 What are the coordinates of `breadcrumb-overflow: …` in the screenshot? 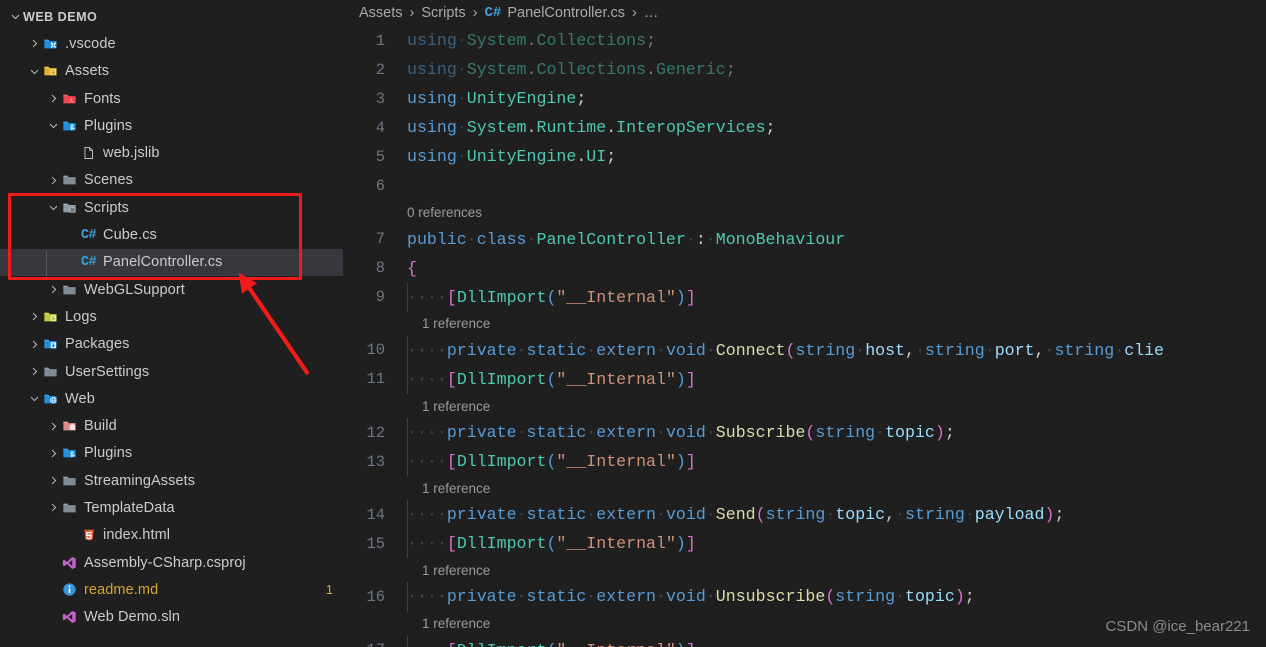 It's located at (651, 13).